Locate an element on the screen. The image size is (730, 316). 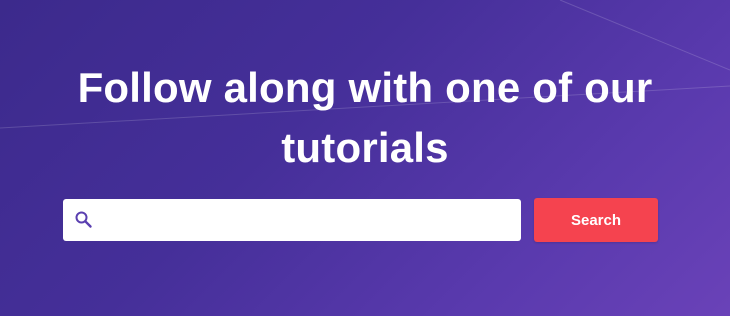
search-button: Search is located at coordinates (596, 220).